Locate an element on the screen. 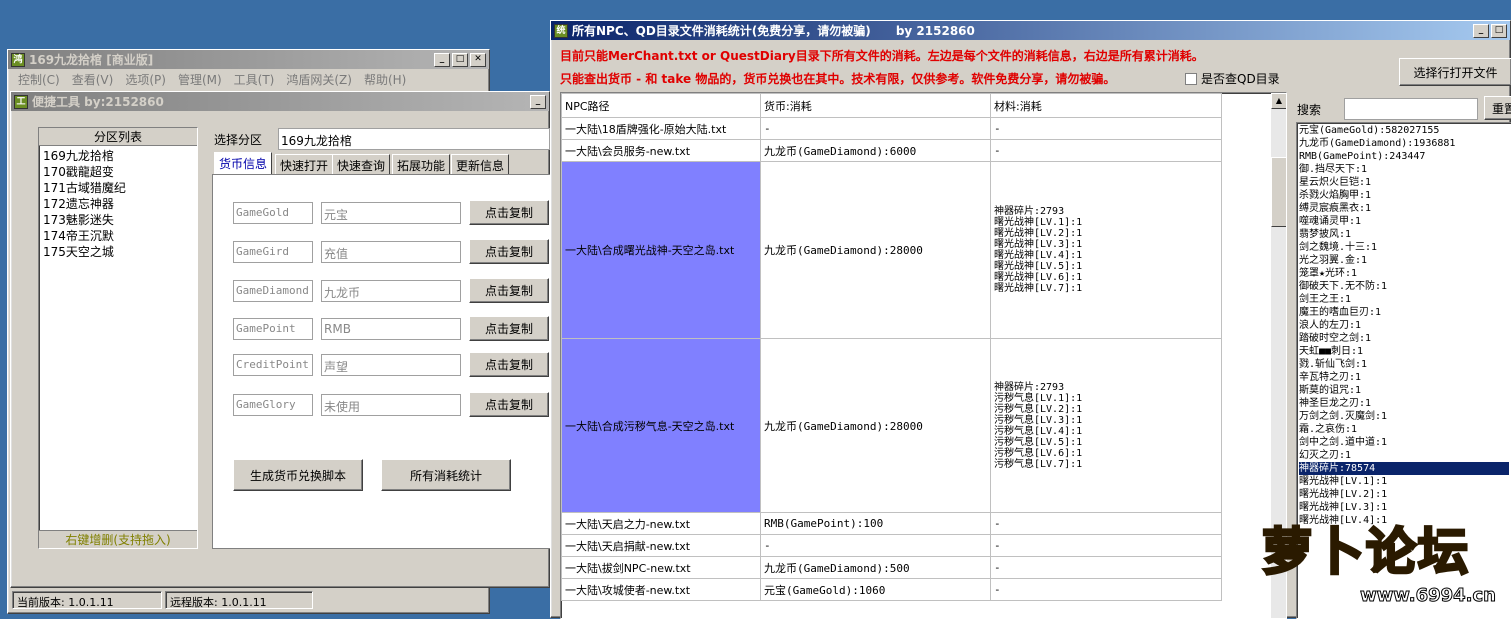 The image size is (1511, 619). menu-view: 查看(V) is located at coordinates (93, 79).